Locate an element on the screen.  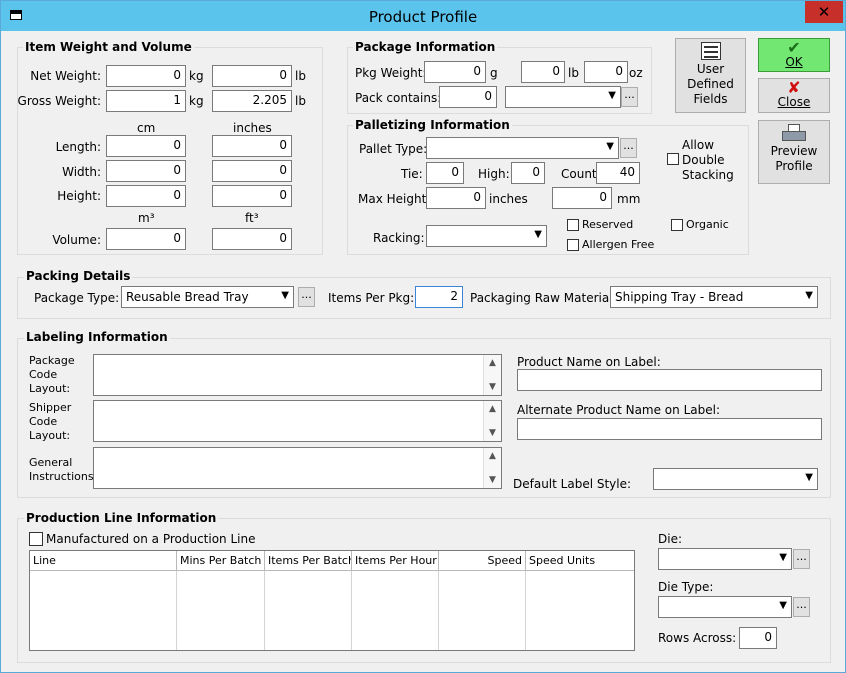
preview-profile-button: Preview Profile is located at coordinates (794, 152).